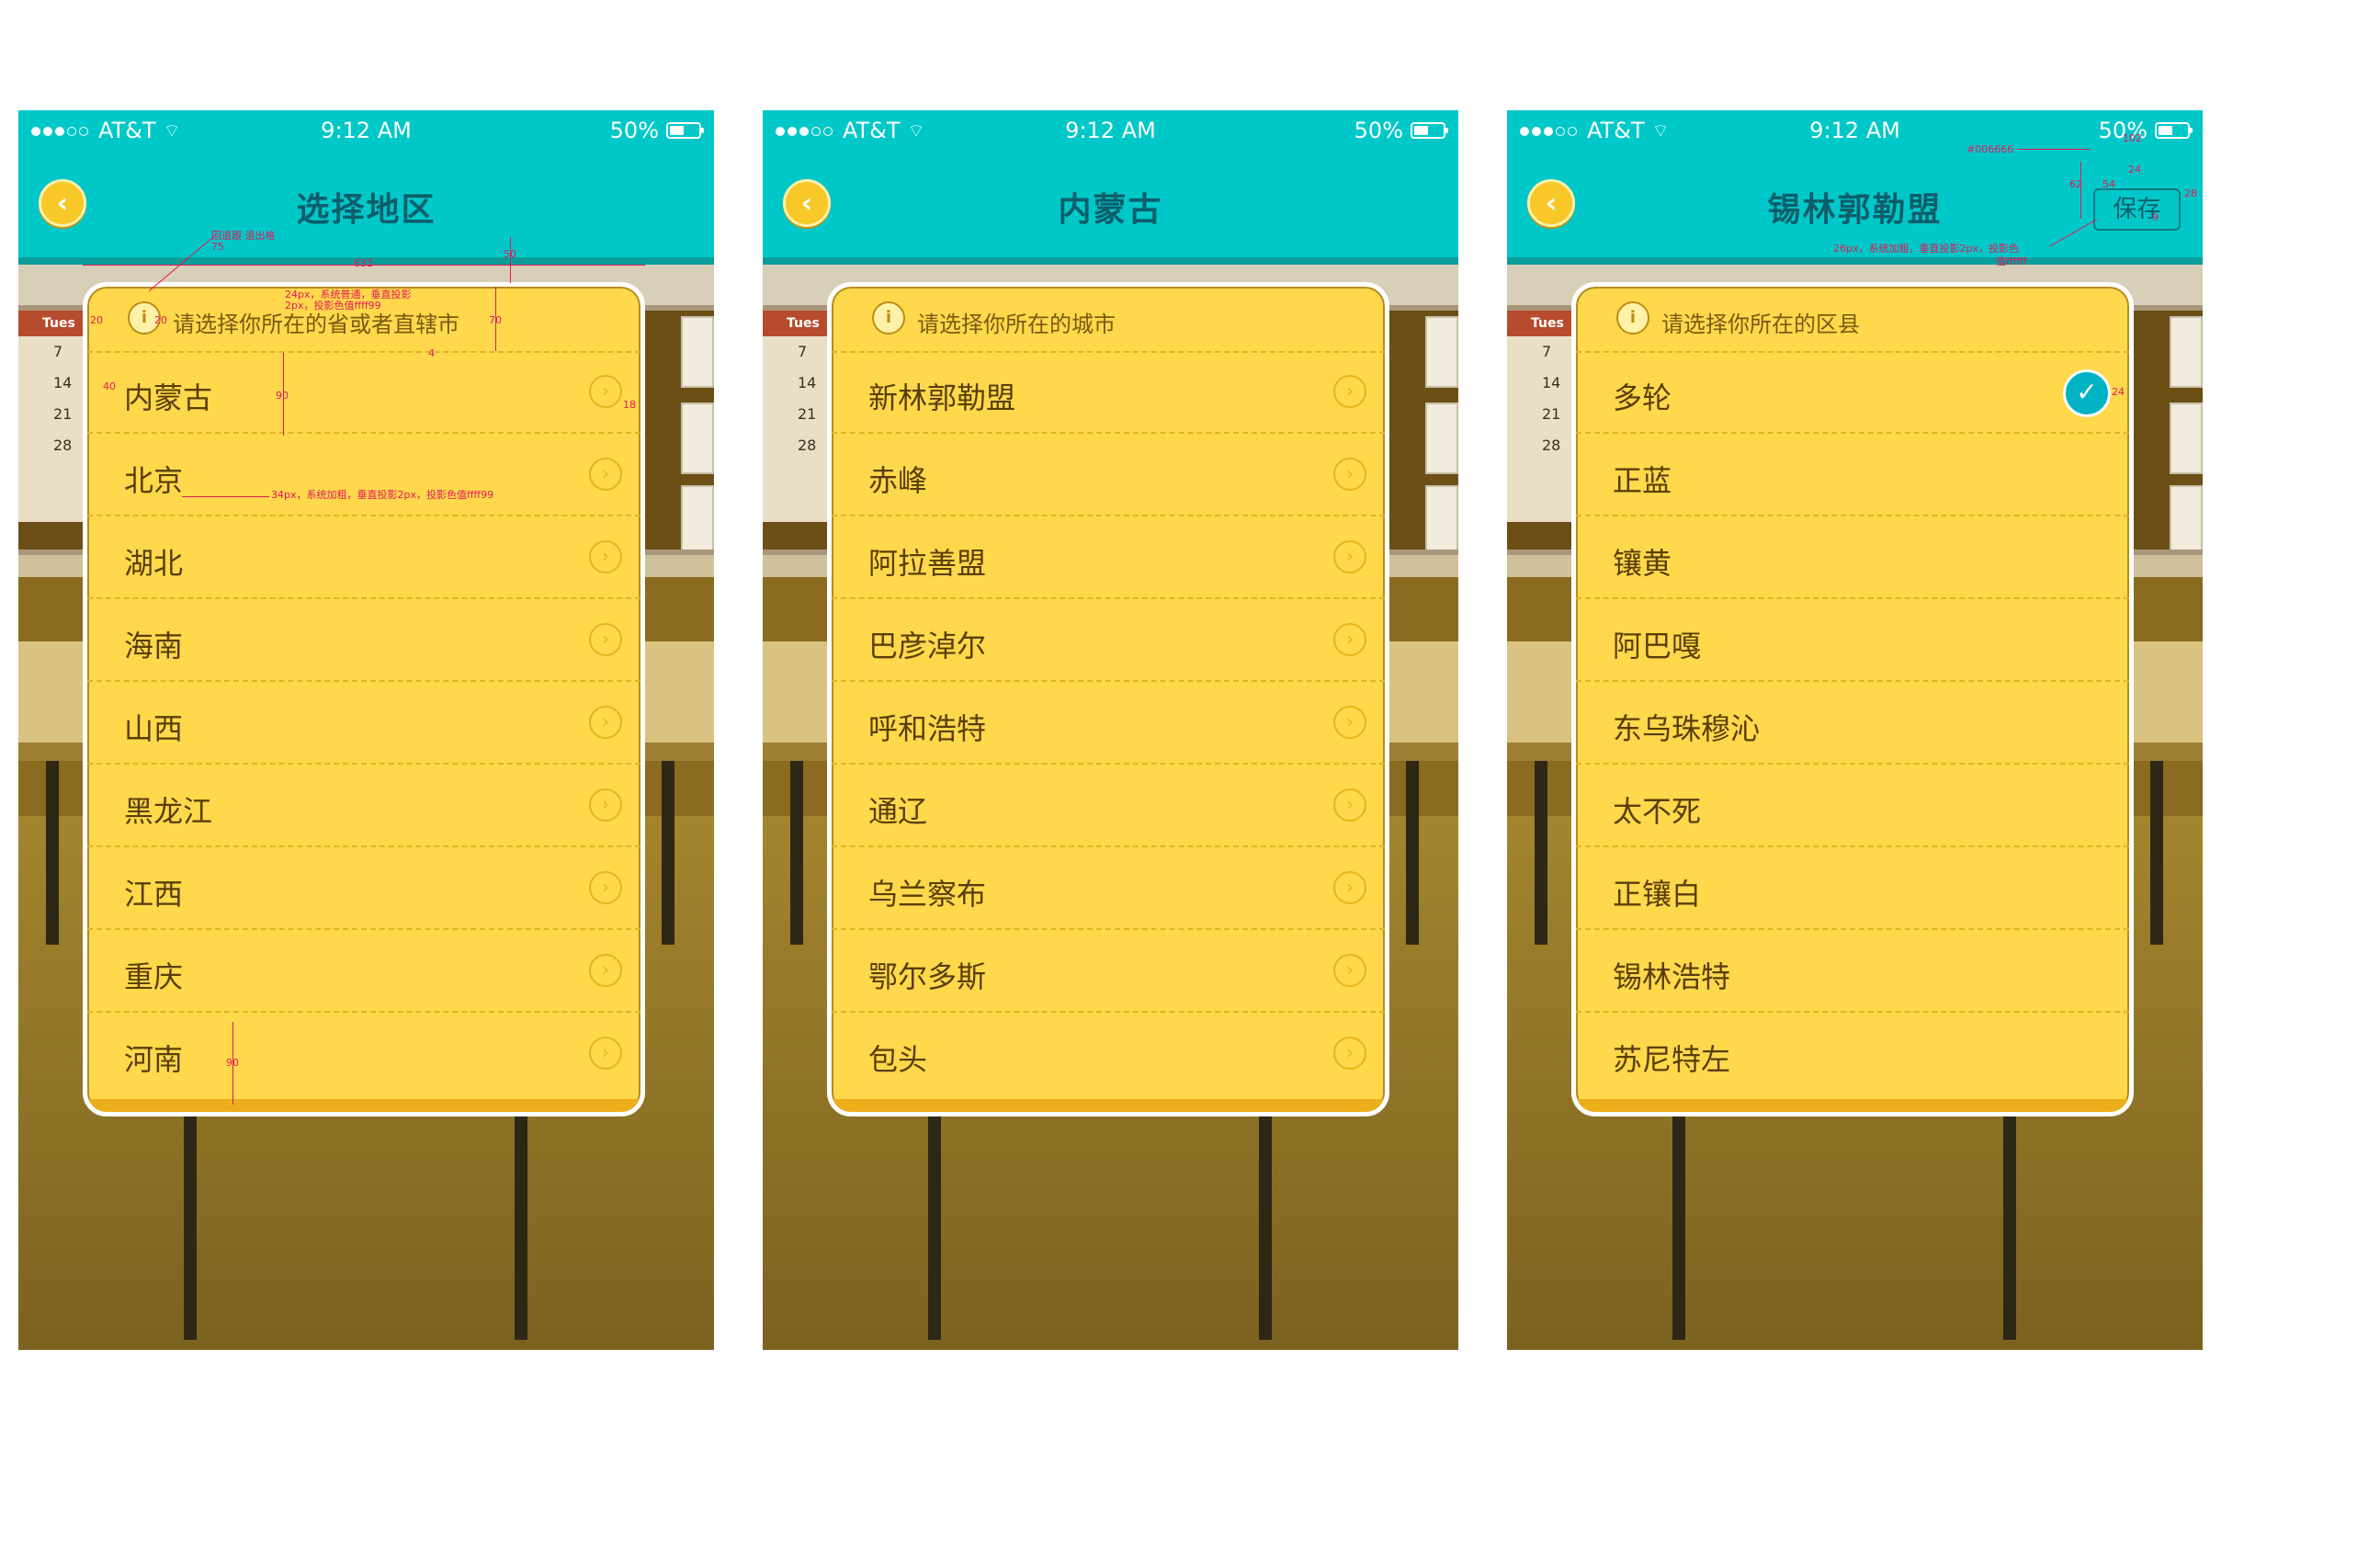 This screenshot has width=2380, height=1553. What do you see at coordinates (927, 563) in the screenshot?
I see `list-item-label: 阿拉善盟` at bounding box center [927, 563].